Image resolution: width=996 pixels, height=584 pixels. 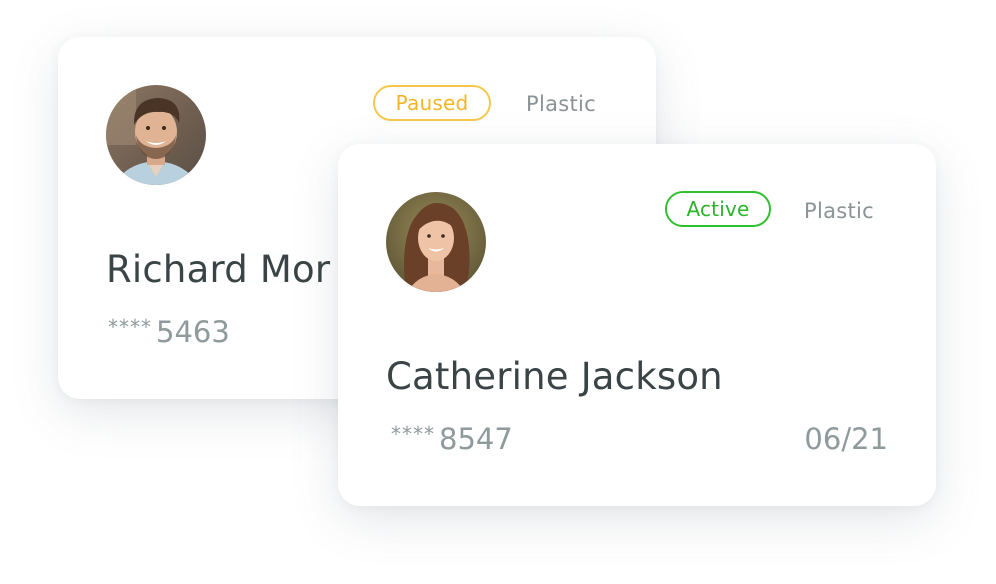 I want to click on card-holder-name: Catherine Jackson, so click(x=554, y=376).